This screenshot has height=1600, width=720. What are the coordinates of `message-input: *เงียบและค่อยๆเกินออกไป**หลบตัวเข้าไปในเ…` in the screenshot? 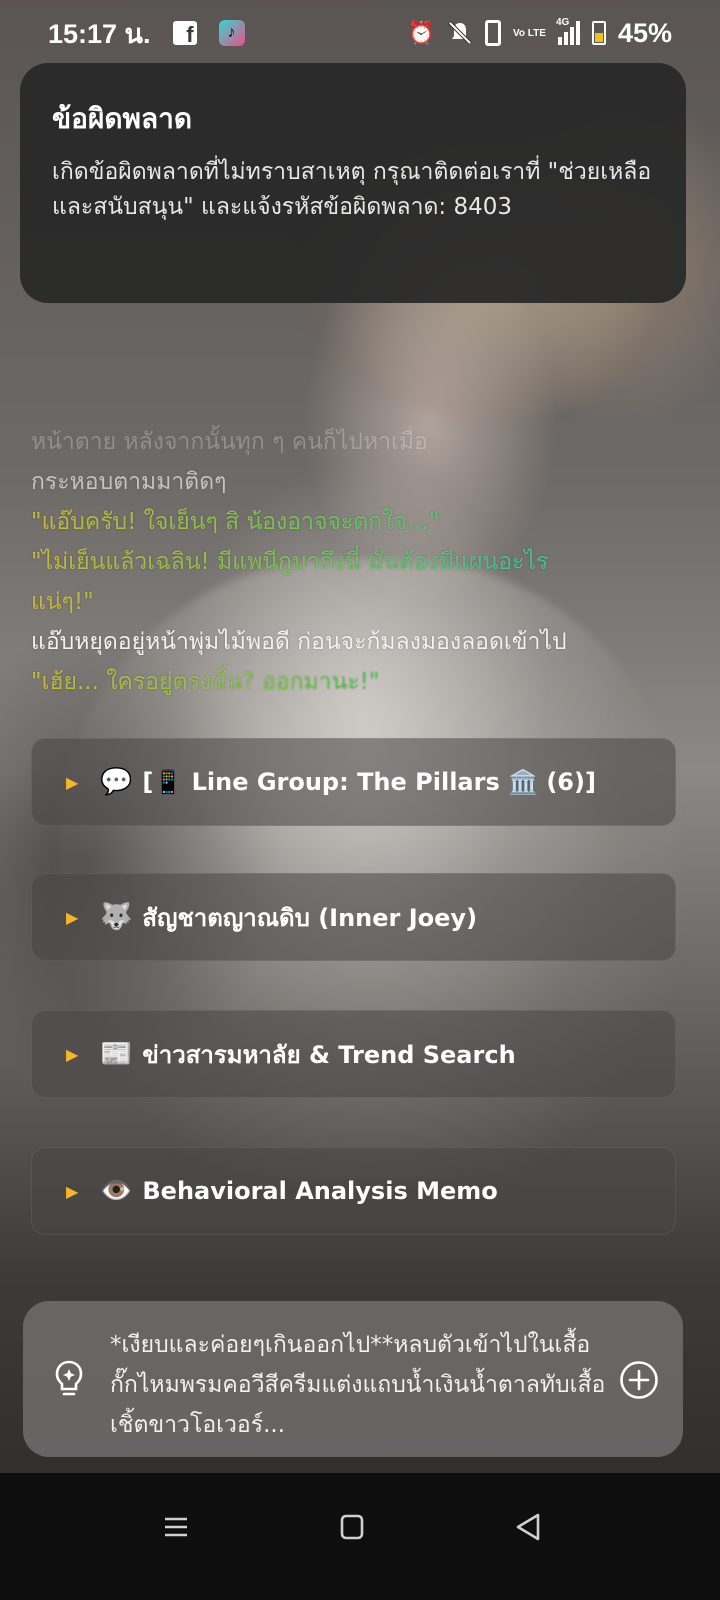 It's located at (360, 1385).